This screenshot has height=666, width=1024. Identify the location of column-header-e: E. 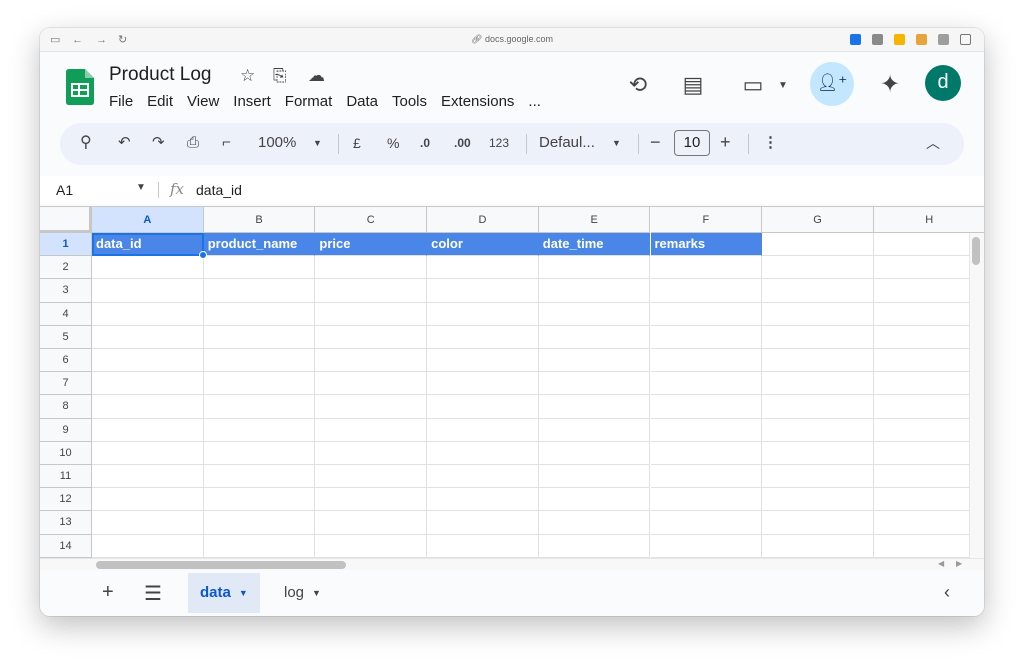
(594, 220).